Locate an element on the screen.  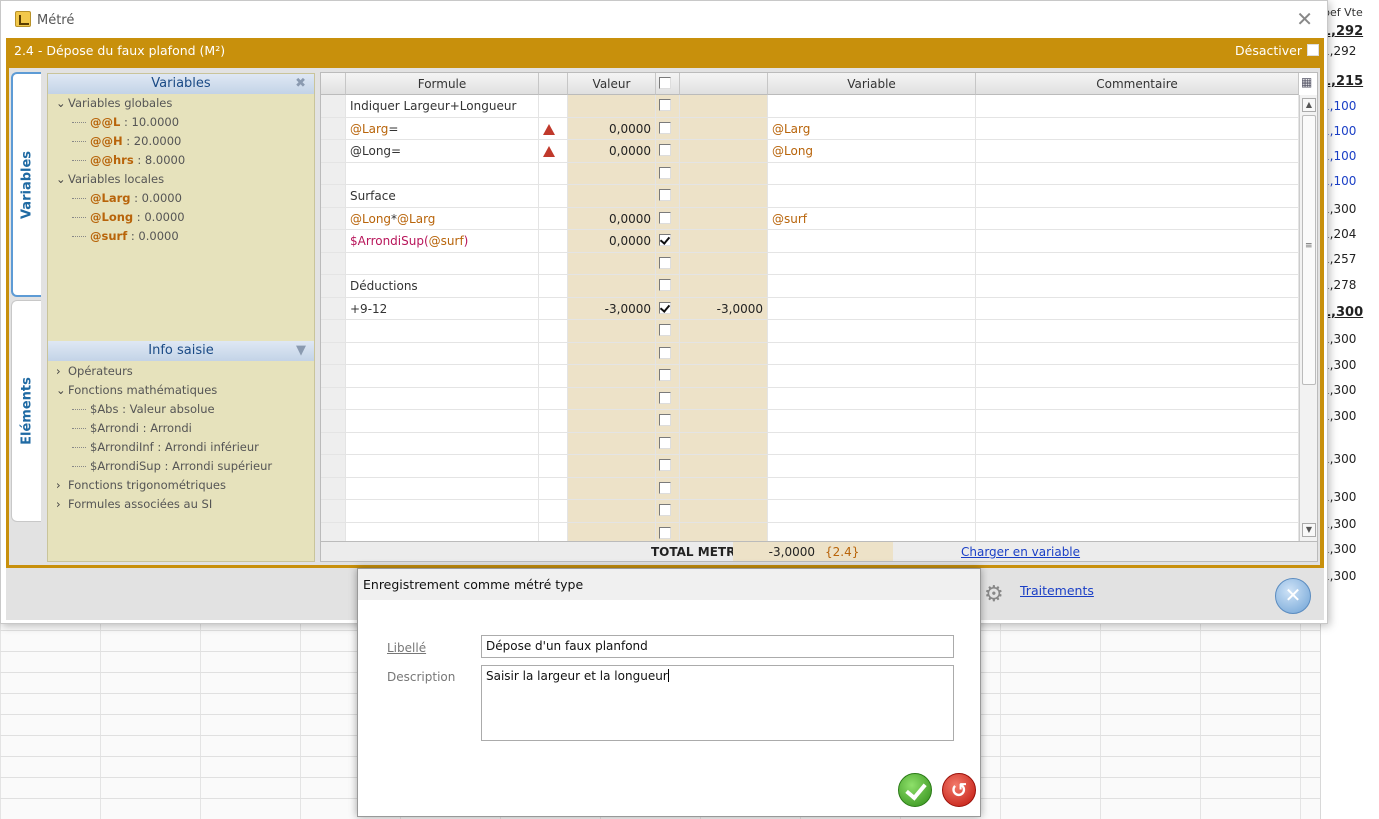
tree-leaf-variable: @@H : 20.0000 is located at coordinates (181, 141).